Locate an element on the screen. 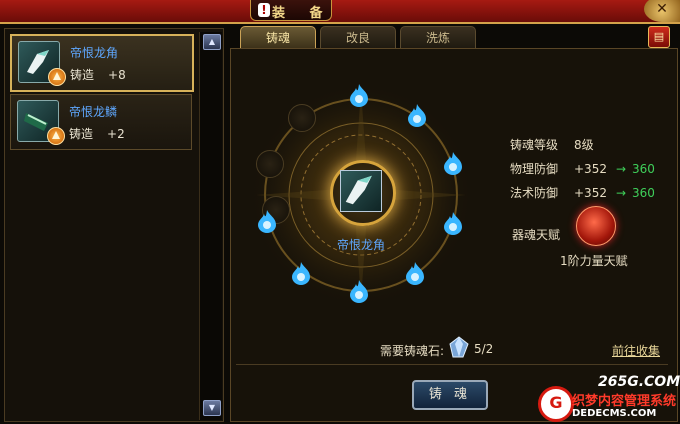 The image size is (680, 424). item-card-2: 帝恨龙鳞 铸造 +2 is located at coordinates (101, 122).